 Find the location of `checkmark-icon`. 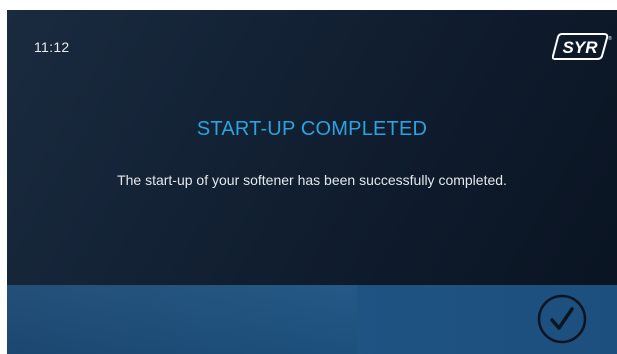

checkmark-icon is located at coordinates (562, 318).